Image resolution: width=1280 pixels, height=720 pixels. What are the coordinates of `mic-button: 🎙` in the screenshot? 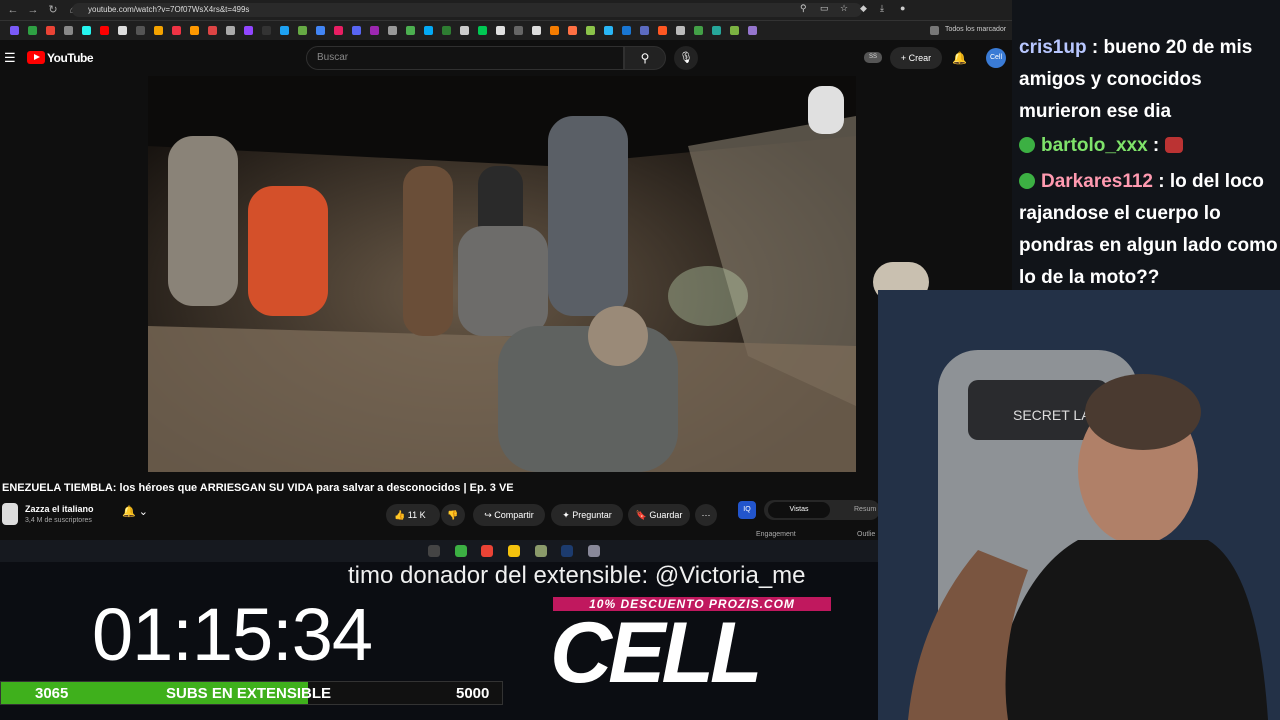 It's located at (686, 58).